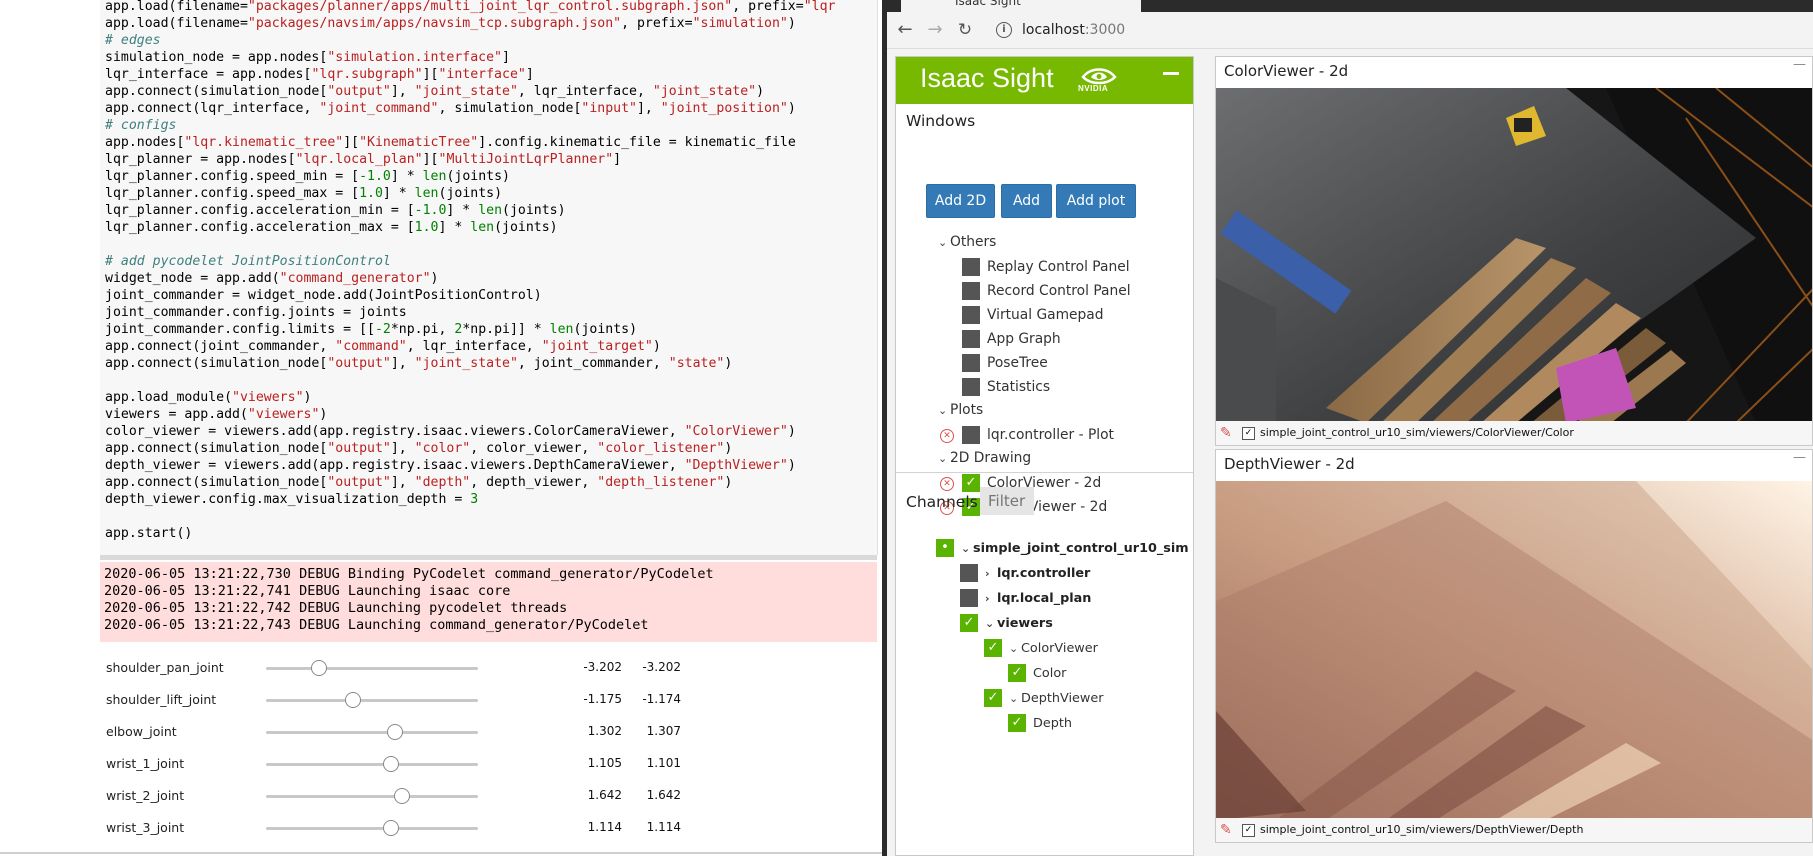 Image resolution: width=1813 pixels, height=856 pixels. I want to click on code-line: viewers = app.add("viewers"), so click(470, 414).